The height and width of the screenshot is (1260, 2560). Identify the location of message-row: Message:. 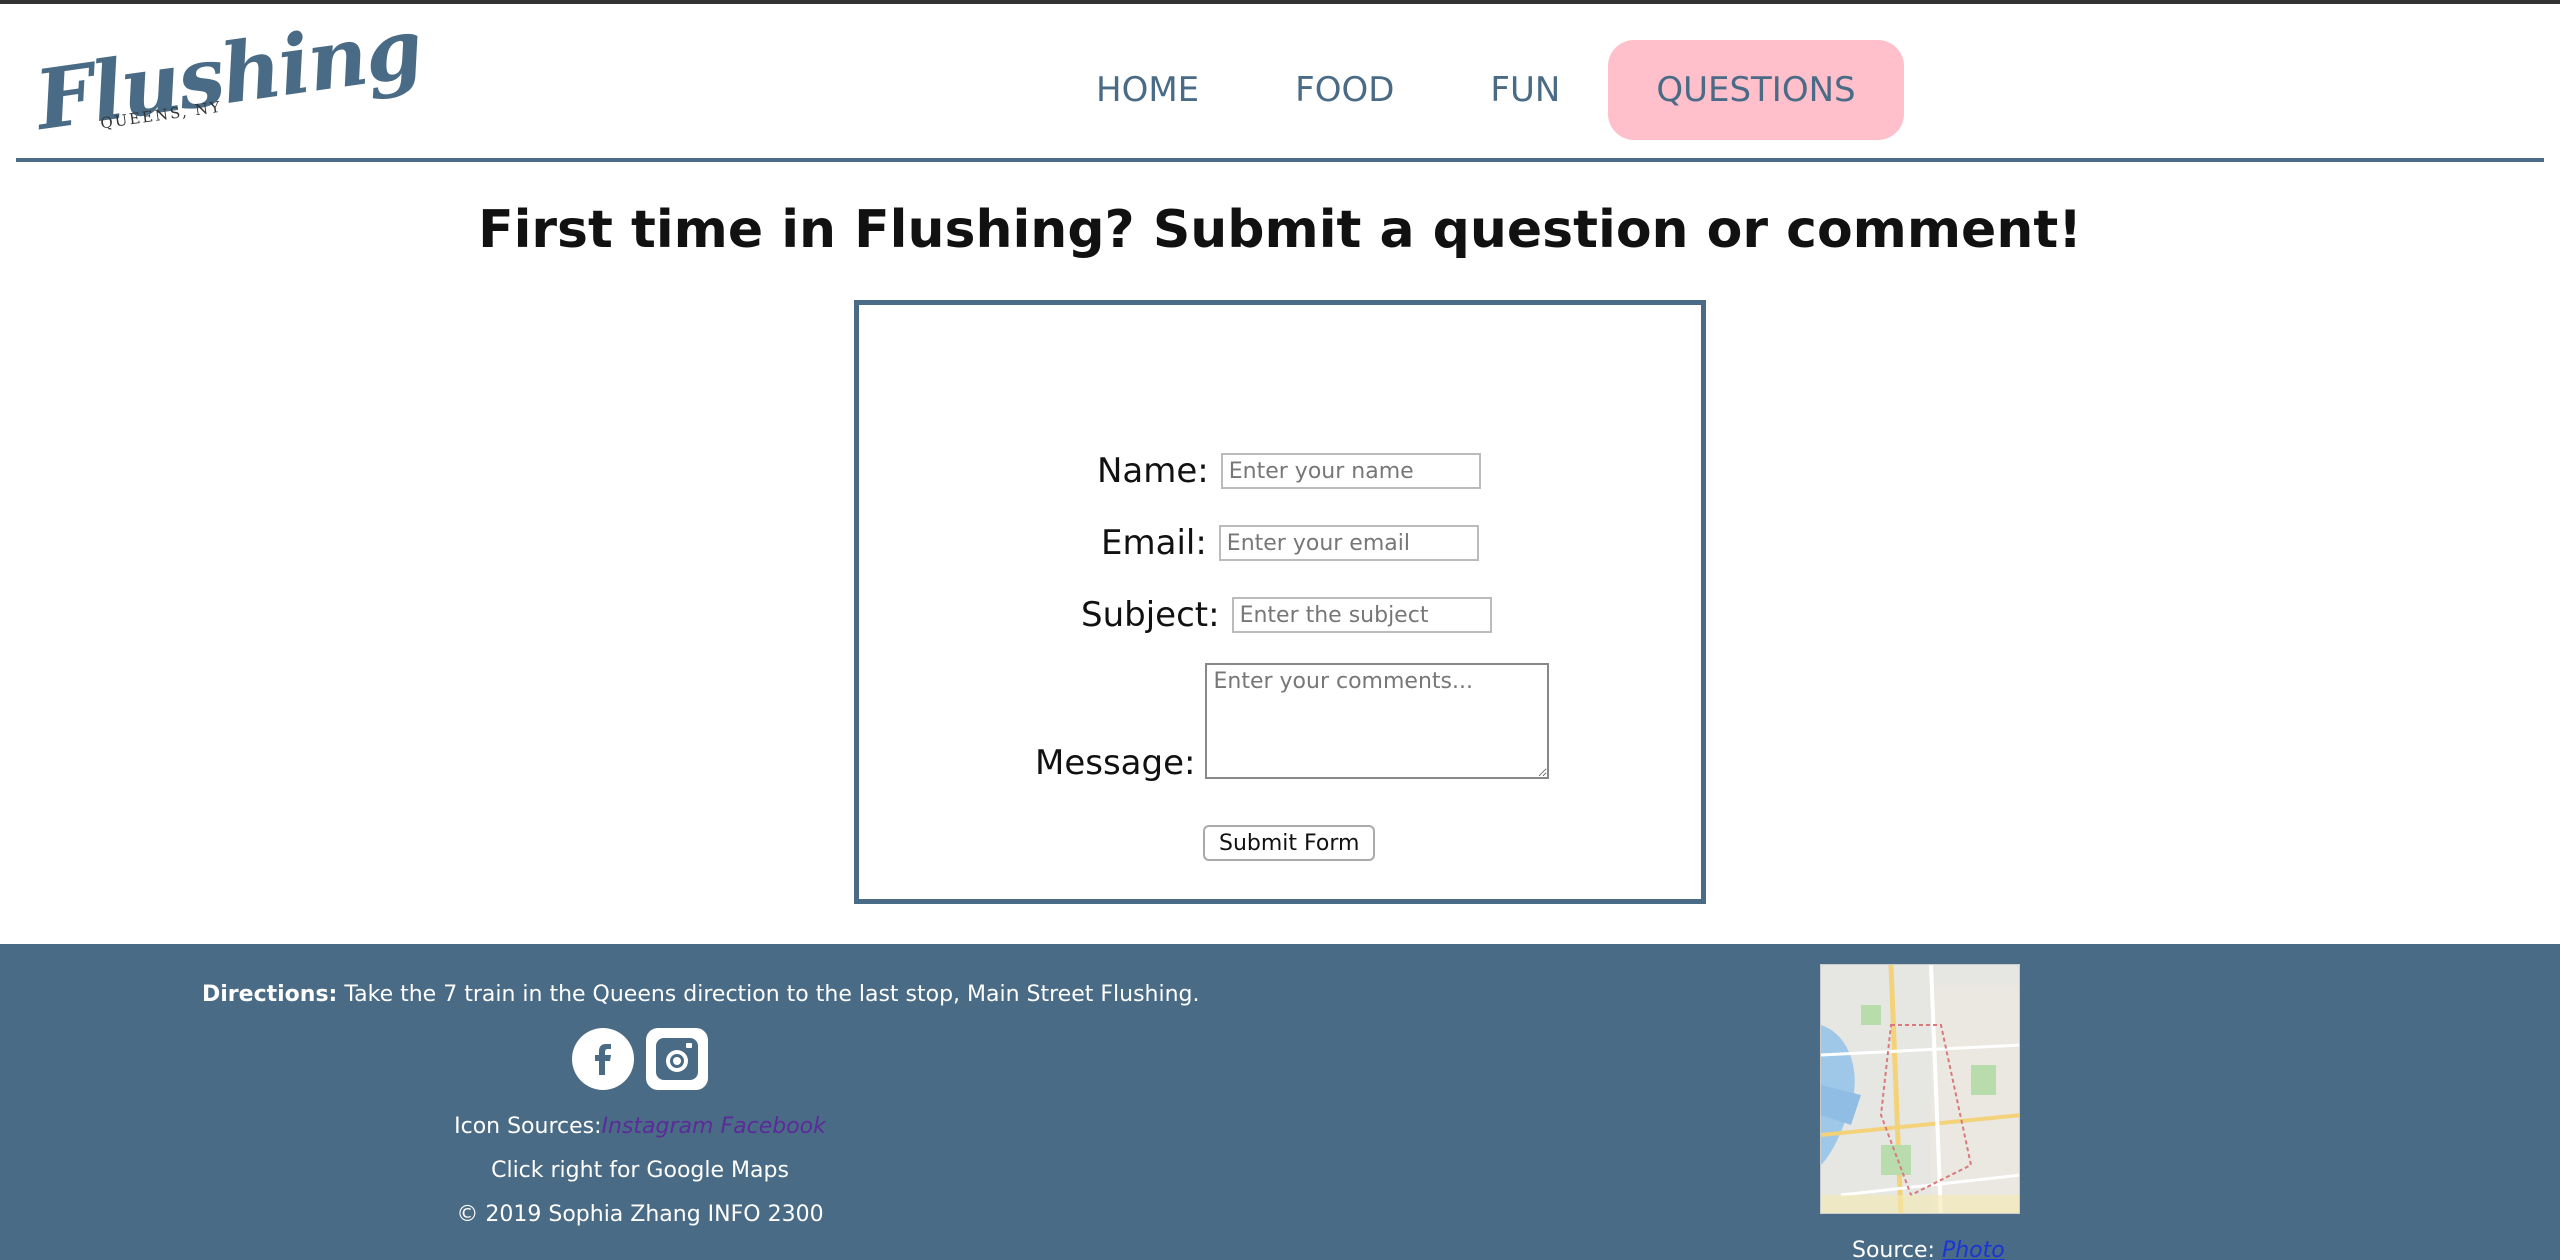
(1292, 723).